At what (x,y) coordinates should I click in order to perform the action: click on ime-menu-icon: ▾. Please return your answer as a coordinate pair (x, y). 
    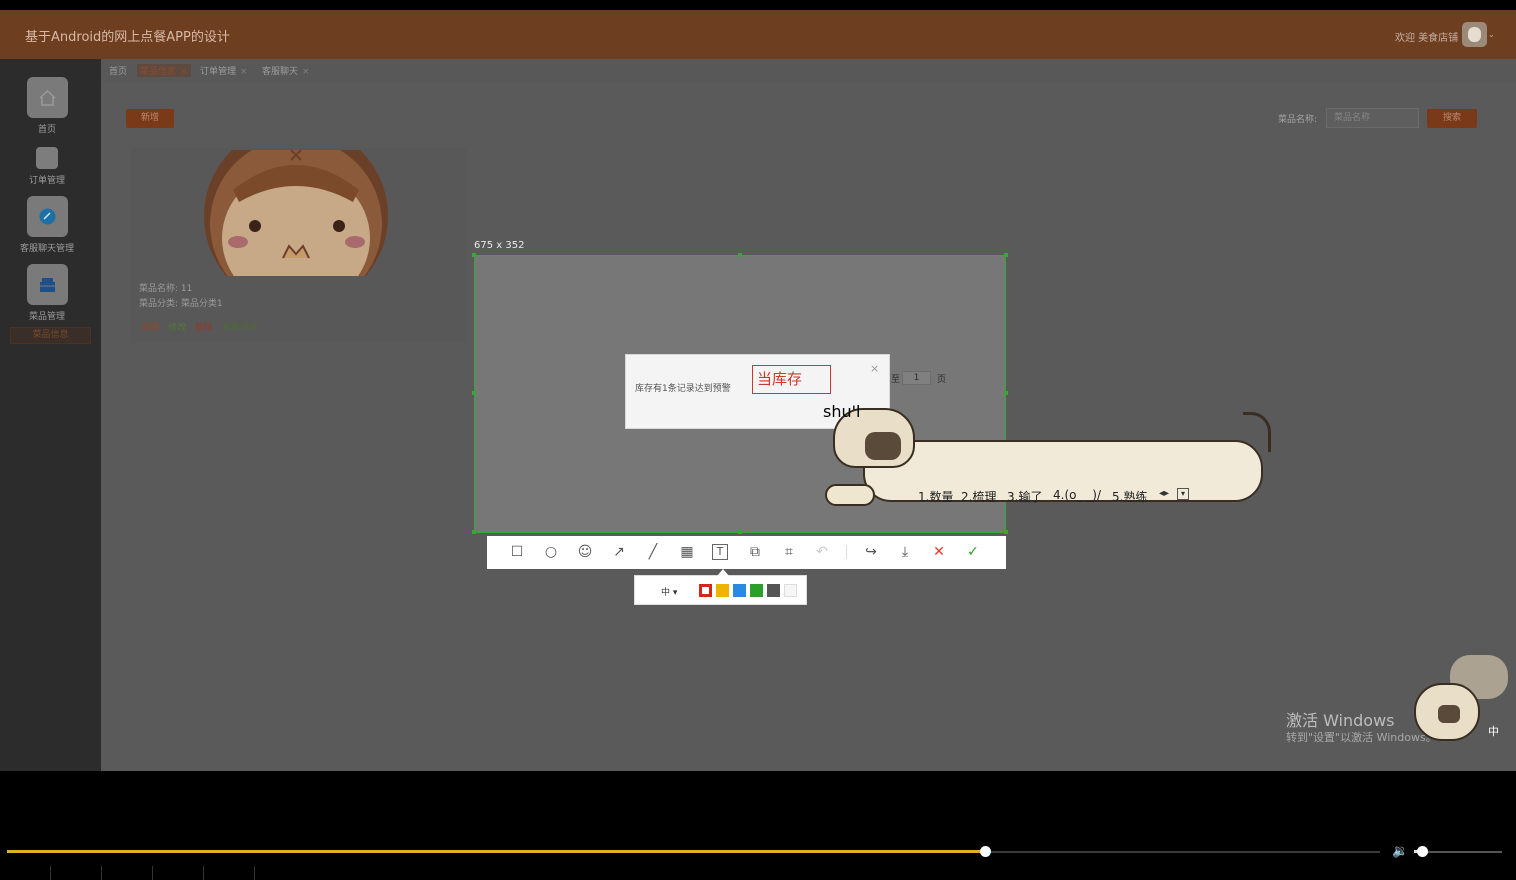
    Looking at the image, I should click on (1183, 494).